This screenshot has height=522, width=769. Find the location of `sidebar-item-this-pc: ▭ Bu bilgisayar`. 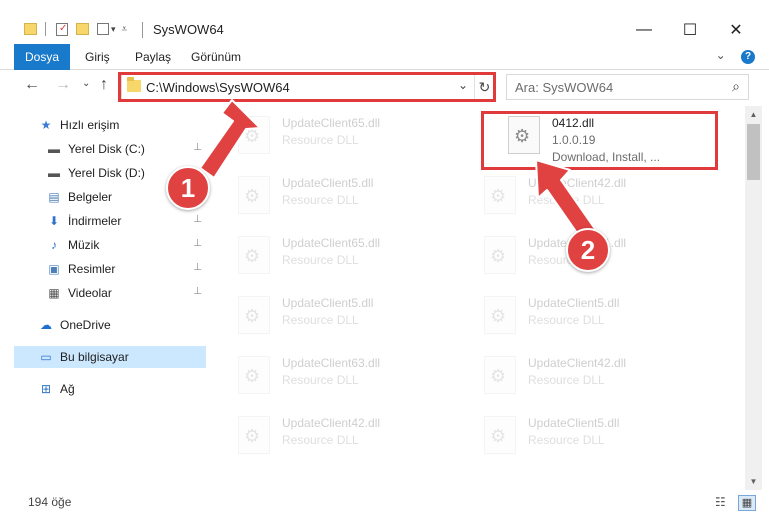

sidebar-item-this-pc: ▭ Bu bilgisayar is located at coordinates (110, 357).